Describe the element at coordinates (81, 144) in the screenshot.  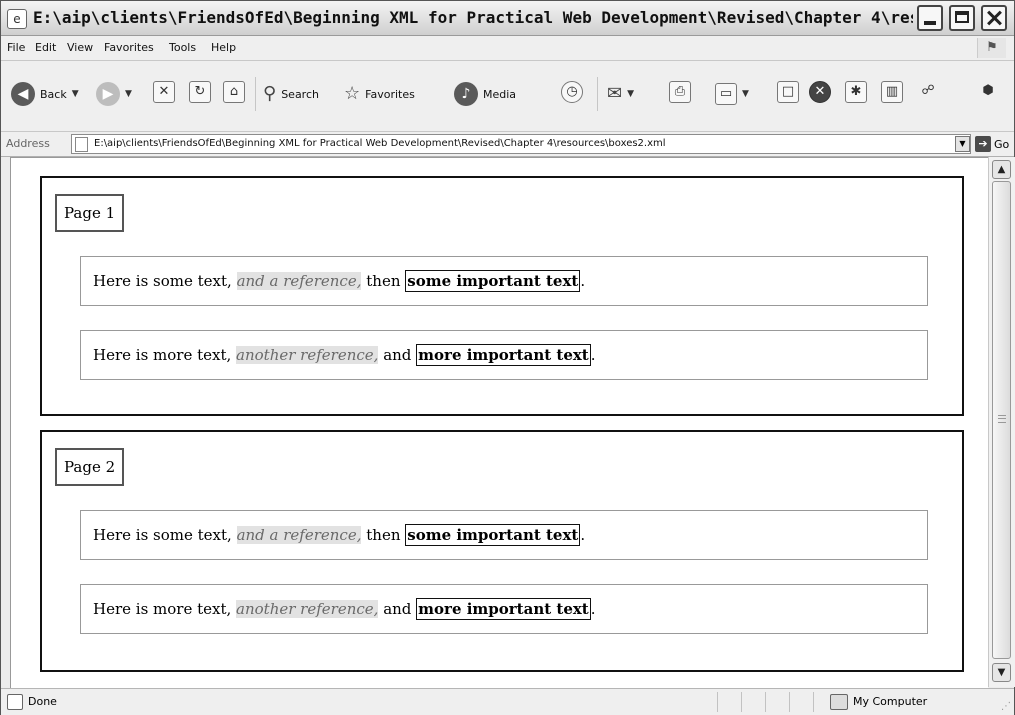
I see `xml-document-icon` at that location.